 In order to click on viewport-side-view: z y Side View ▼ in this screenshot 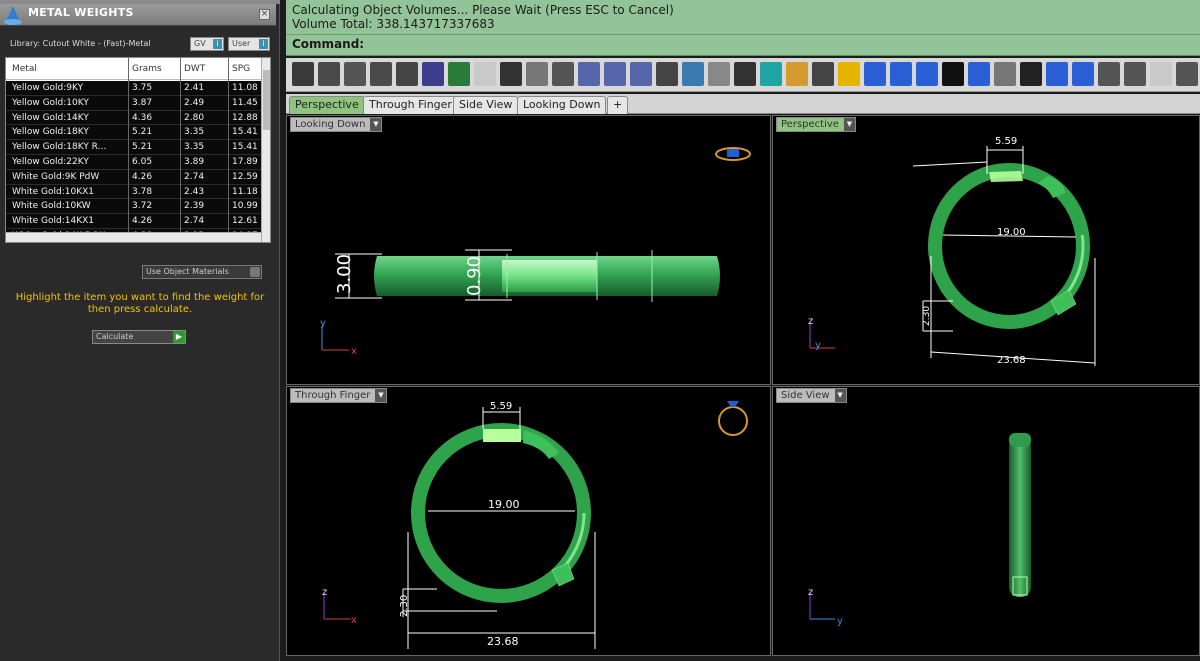, I will do `click(986, 521)`.